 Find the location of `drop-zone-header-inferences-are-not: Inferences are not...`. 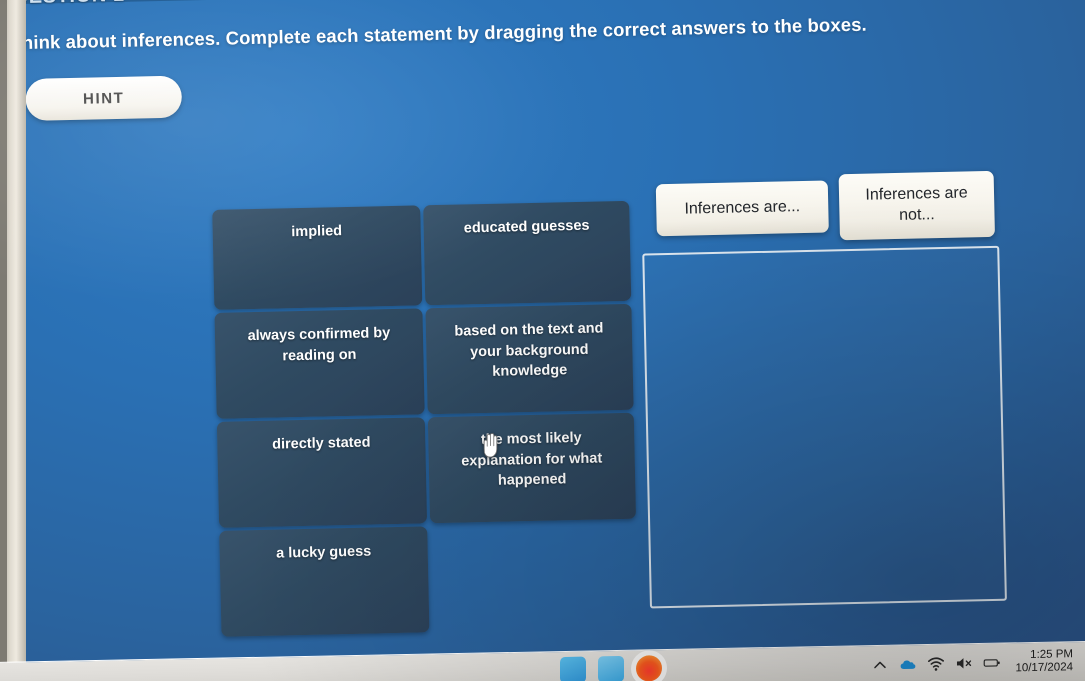

drop-zone-header-inferences-are-not: Inferences are not... is located at coordinates (916, 205).